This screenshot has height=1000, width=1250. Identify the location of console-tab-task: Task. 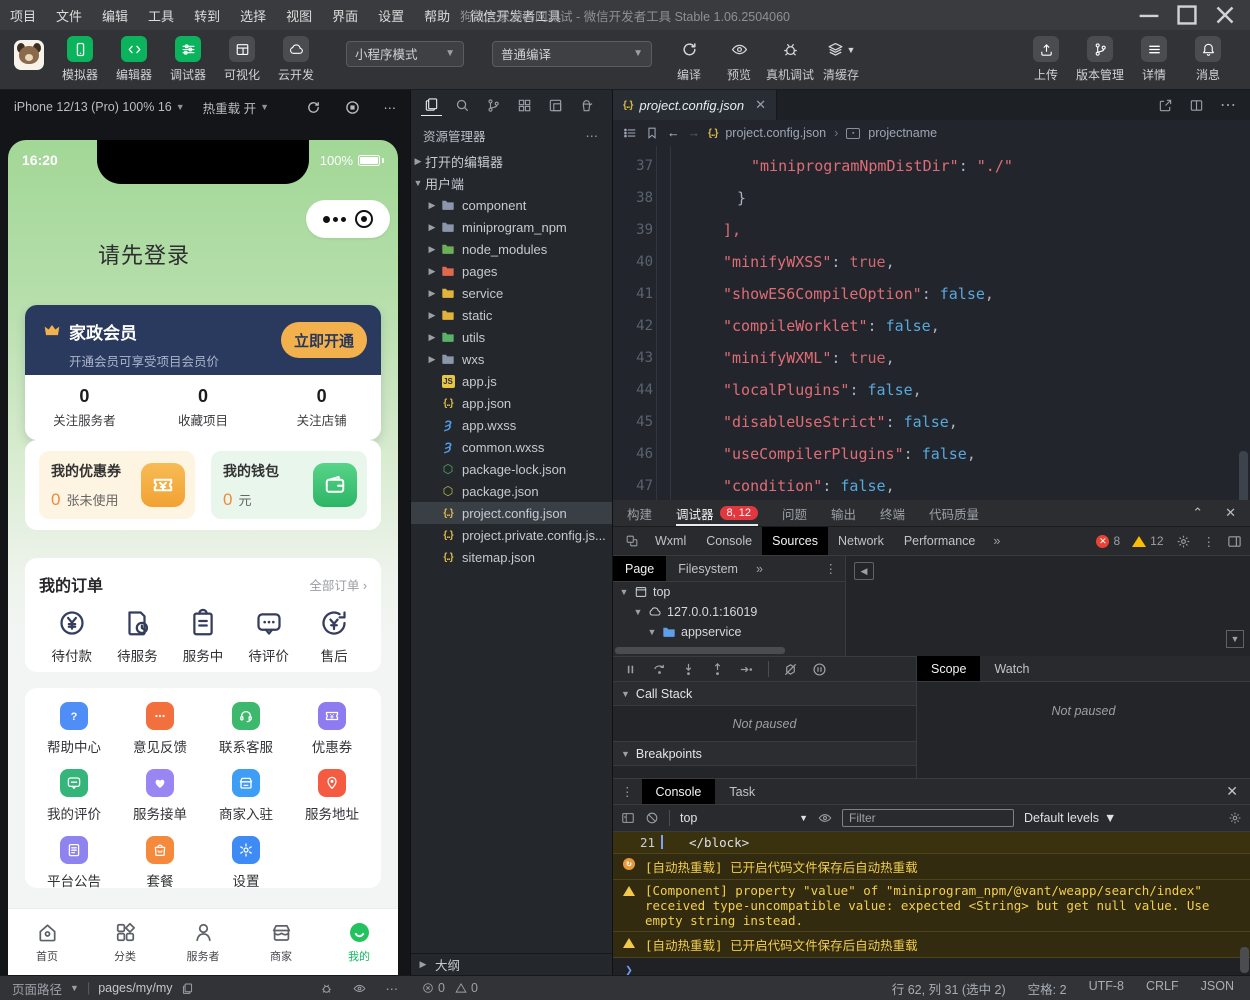
(742, 791).